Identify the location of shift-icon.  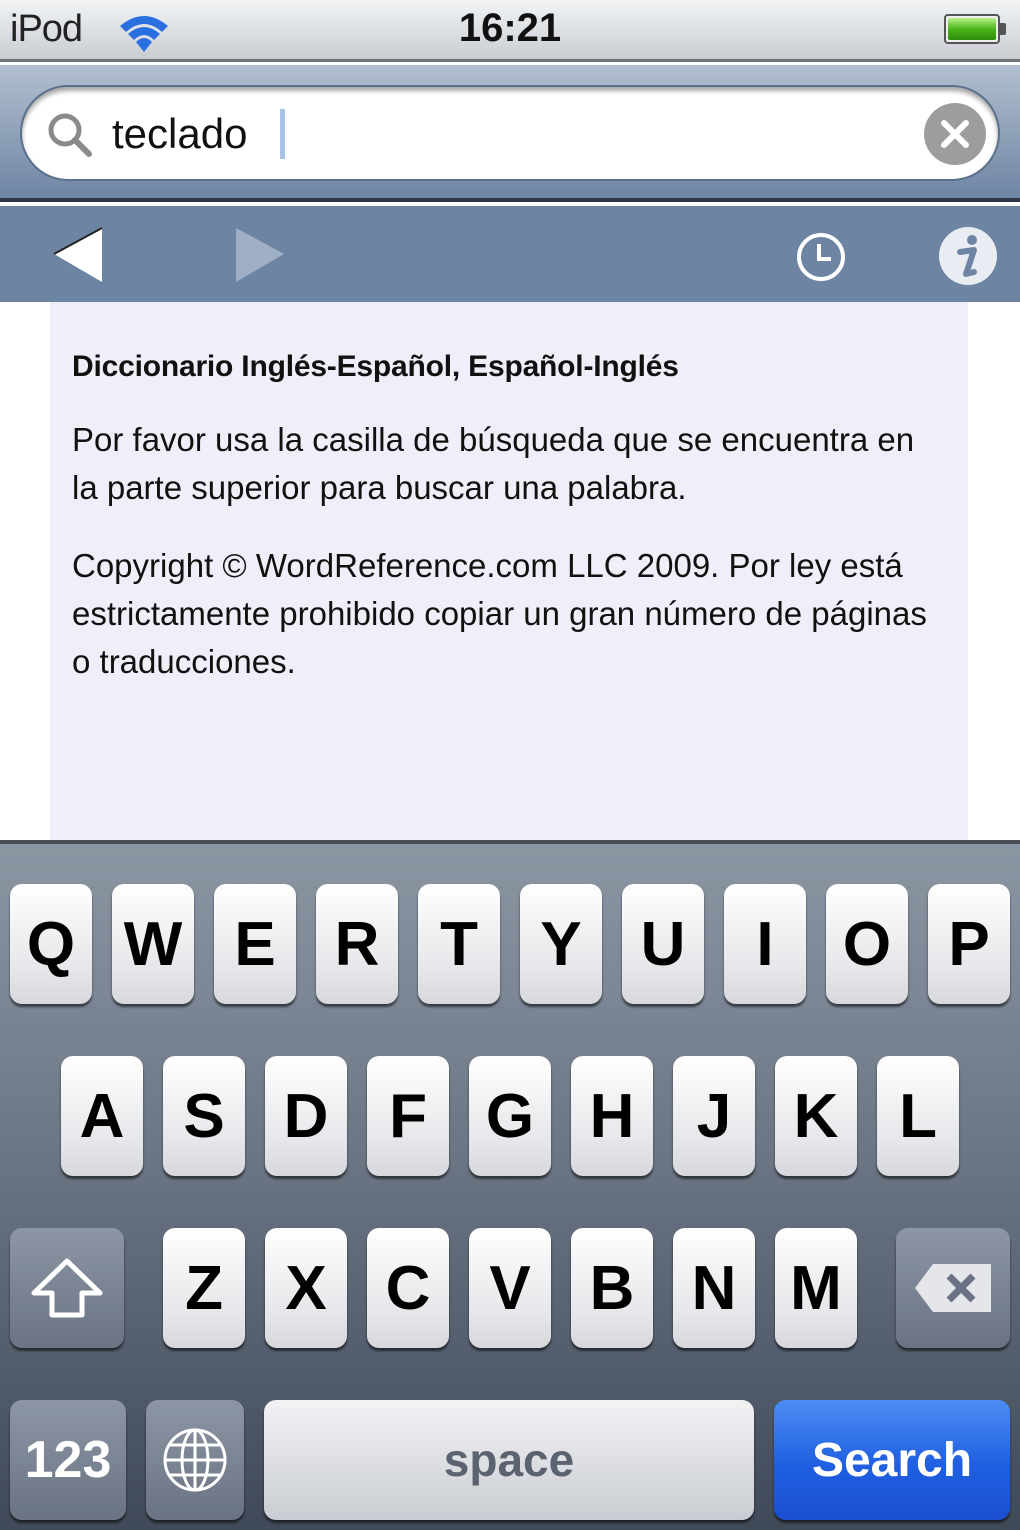
(67, 1288).